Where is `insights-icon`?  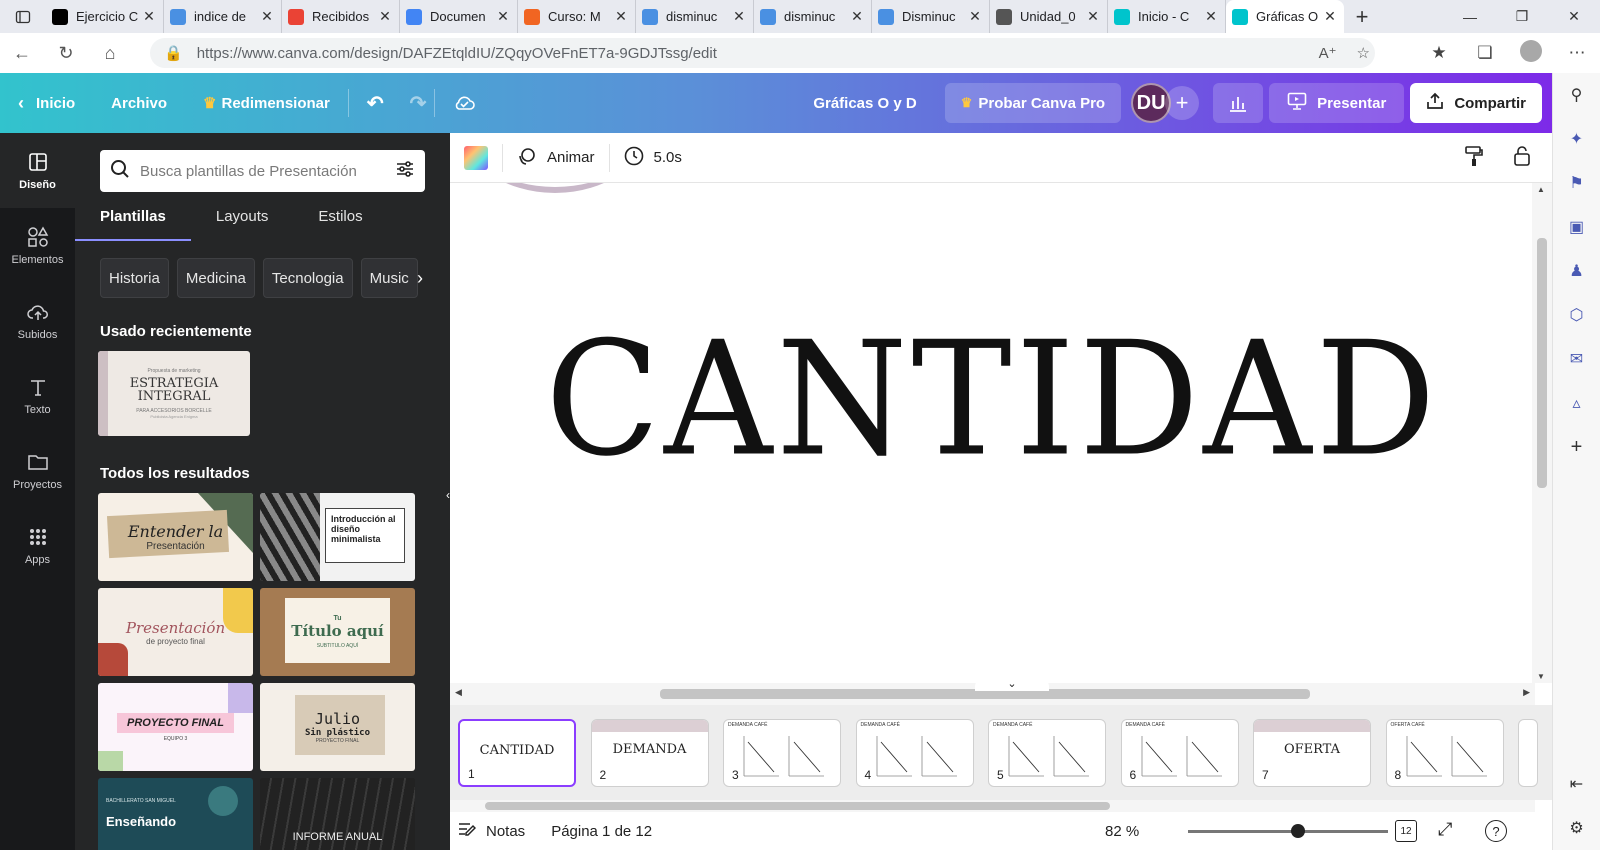
insights-icon is located at coordinates (1238, 103).